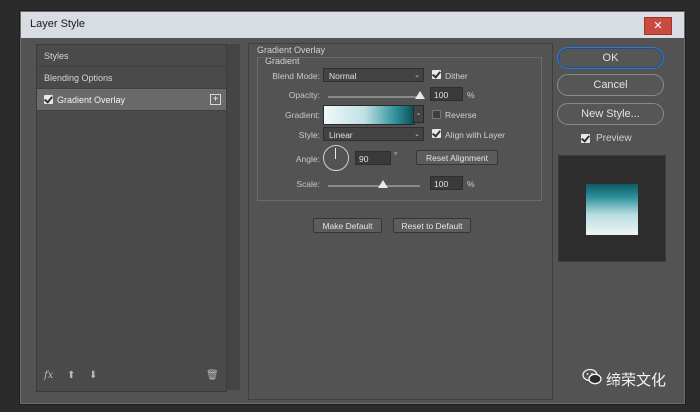 Image resolution: width=700 pixels, height=412 pixels. Describe the element at coordinates (441, 95) in the screenshot. I see `opacity-value: 100` at that location.